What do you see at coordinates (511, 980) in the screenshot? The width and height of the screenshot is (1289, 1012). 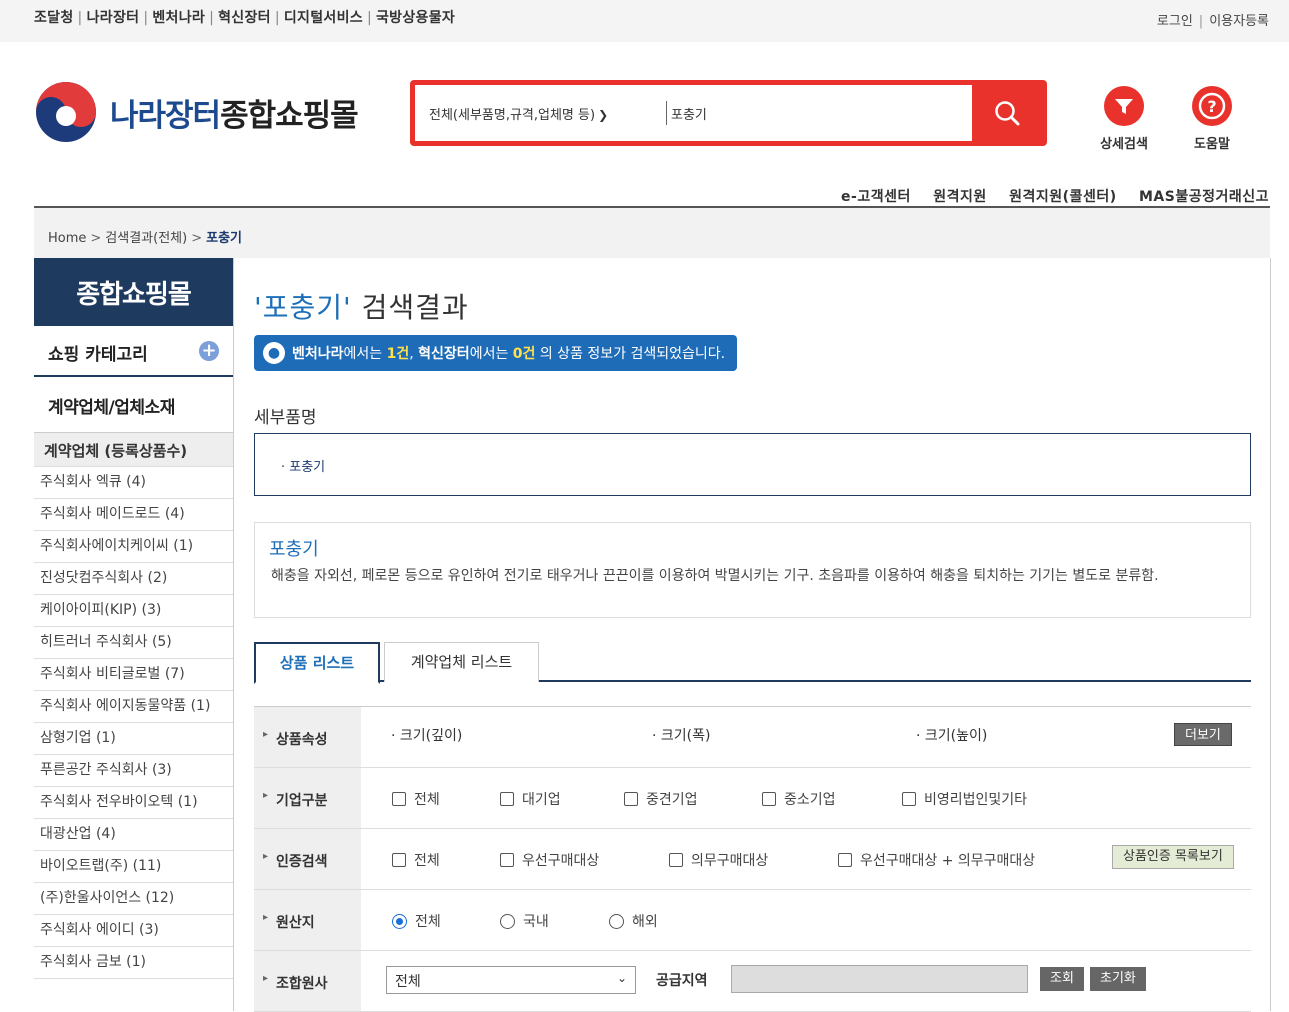 I see `union-select: 전체 ⌄` at bounding box center [511, 980].